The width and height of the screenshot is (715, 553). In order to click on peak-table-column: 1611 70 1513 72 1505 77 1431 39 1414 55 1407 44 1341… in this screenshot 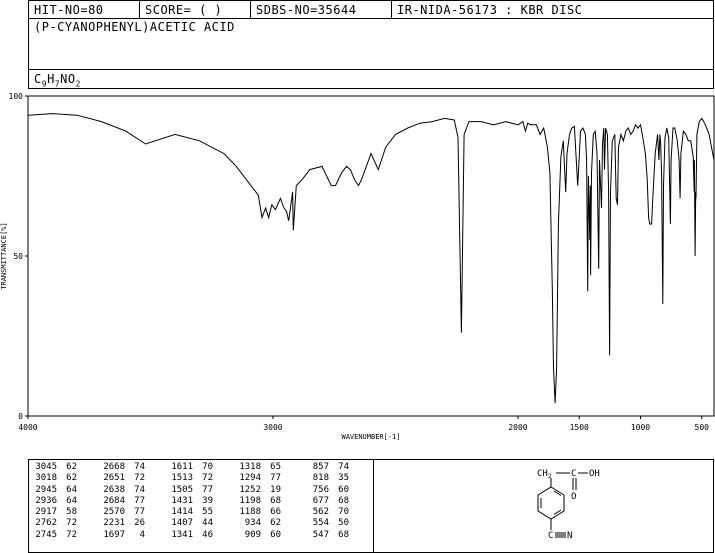, I will do `click(189, 501)`.